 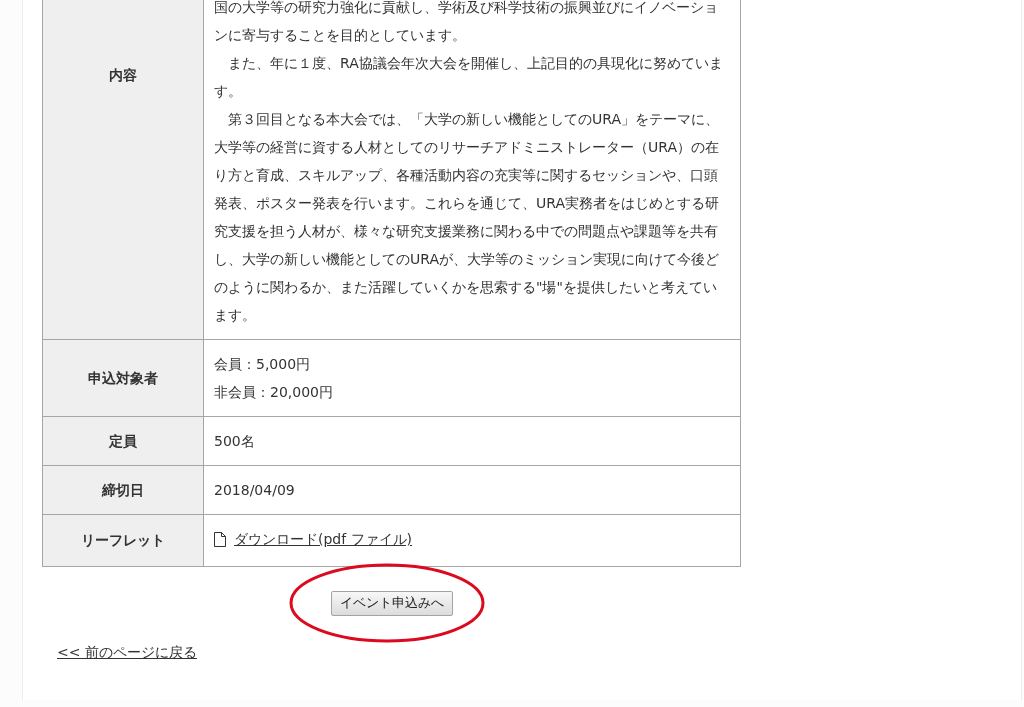 I want to click on row-header: 内容, so click(x=123, y=170).